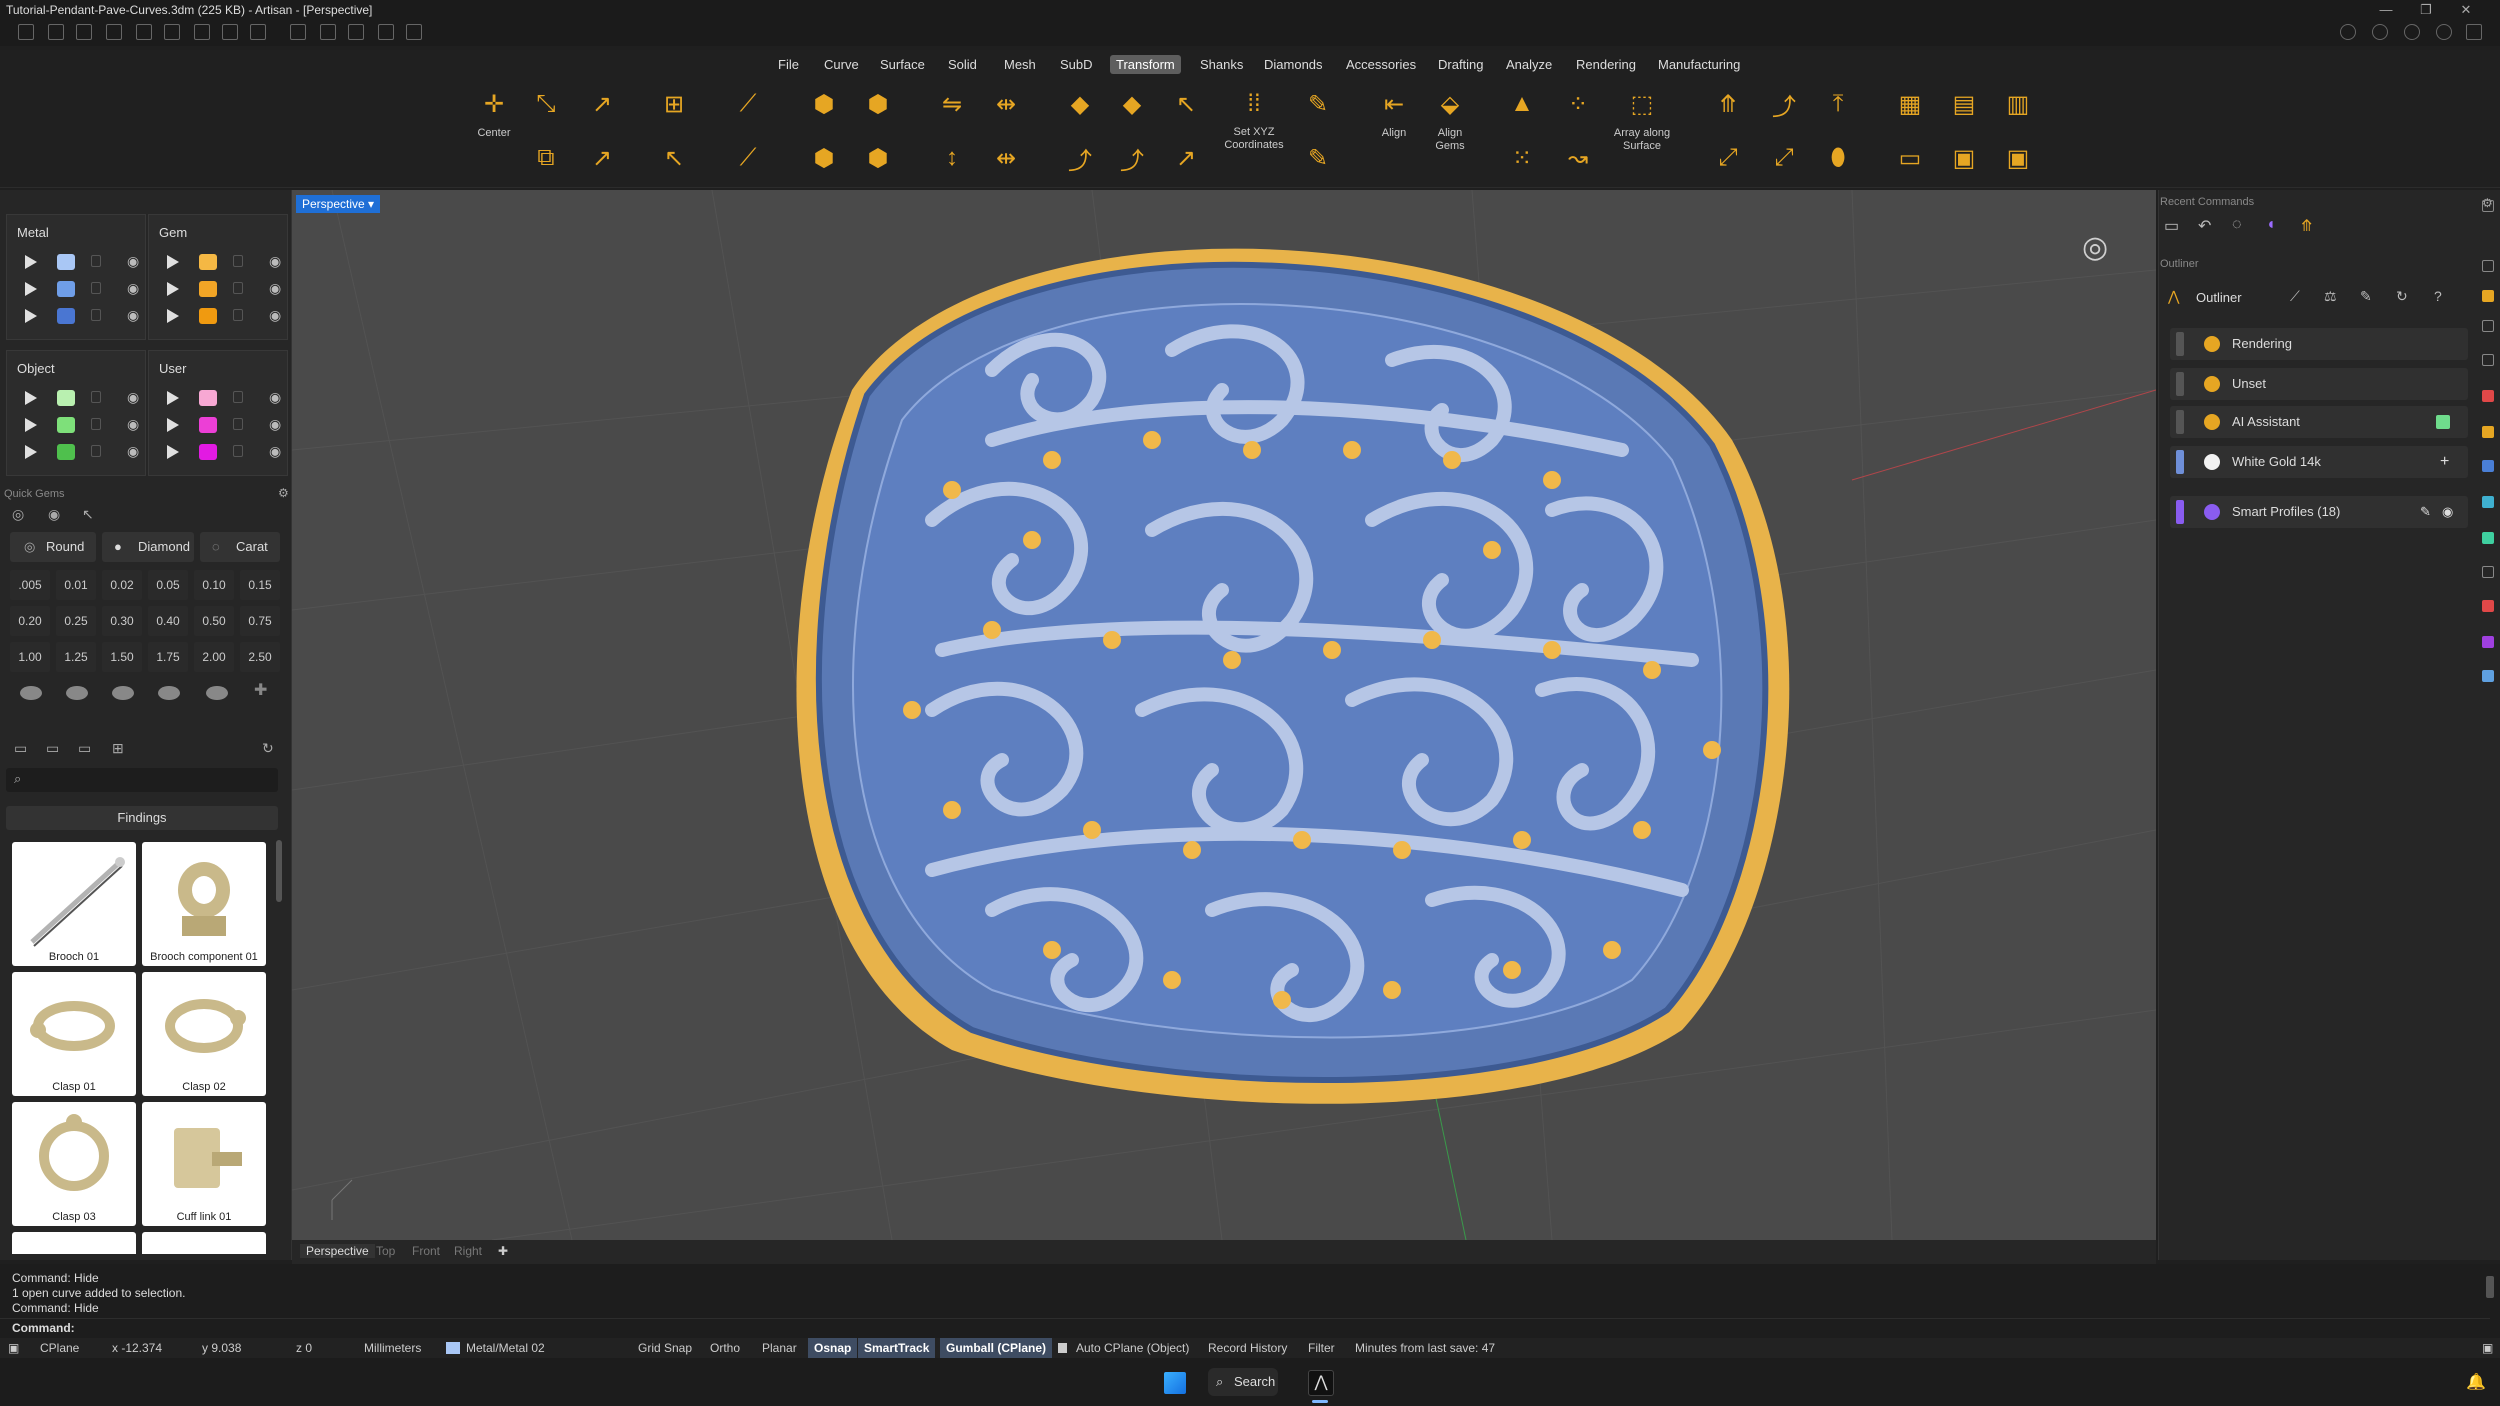  Describe the element at coordinates (118, 748) in the screenshot. I see `grid-view-icon: ⊞` at that location.